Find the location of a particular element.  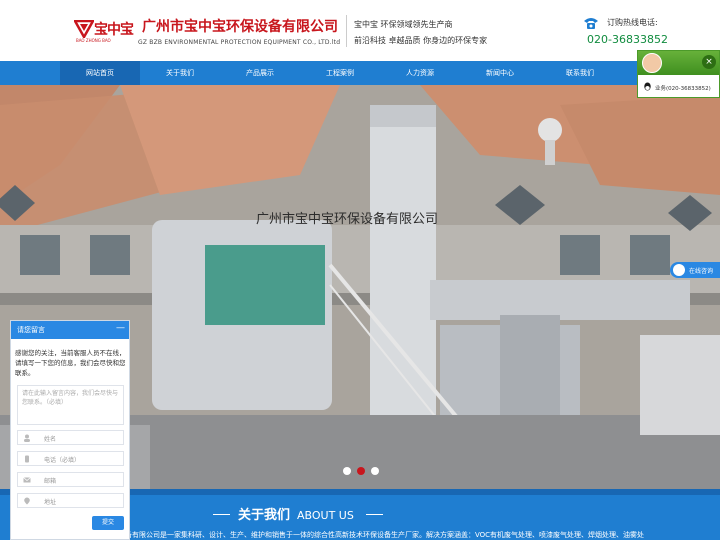

submit-button: 提交 is located at coordinates (108, 523).